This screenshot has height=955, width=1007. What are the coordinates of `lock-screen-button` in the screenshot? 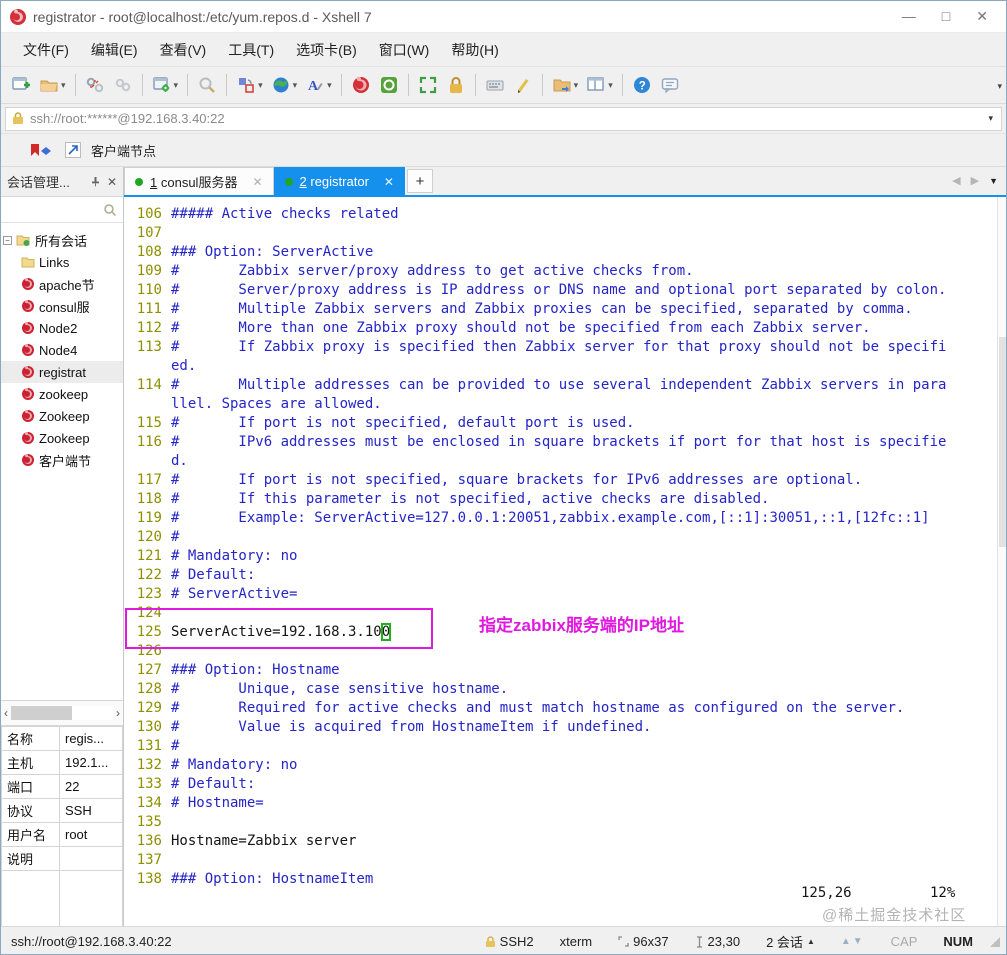 It's located at (456, 85).